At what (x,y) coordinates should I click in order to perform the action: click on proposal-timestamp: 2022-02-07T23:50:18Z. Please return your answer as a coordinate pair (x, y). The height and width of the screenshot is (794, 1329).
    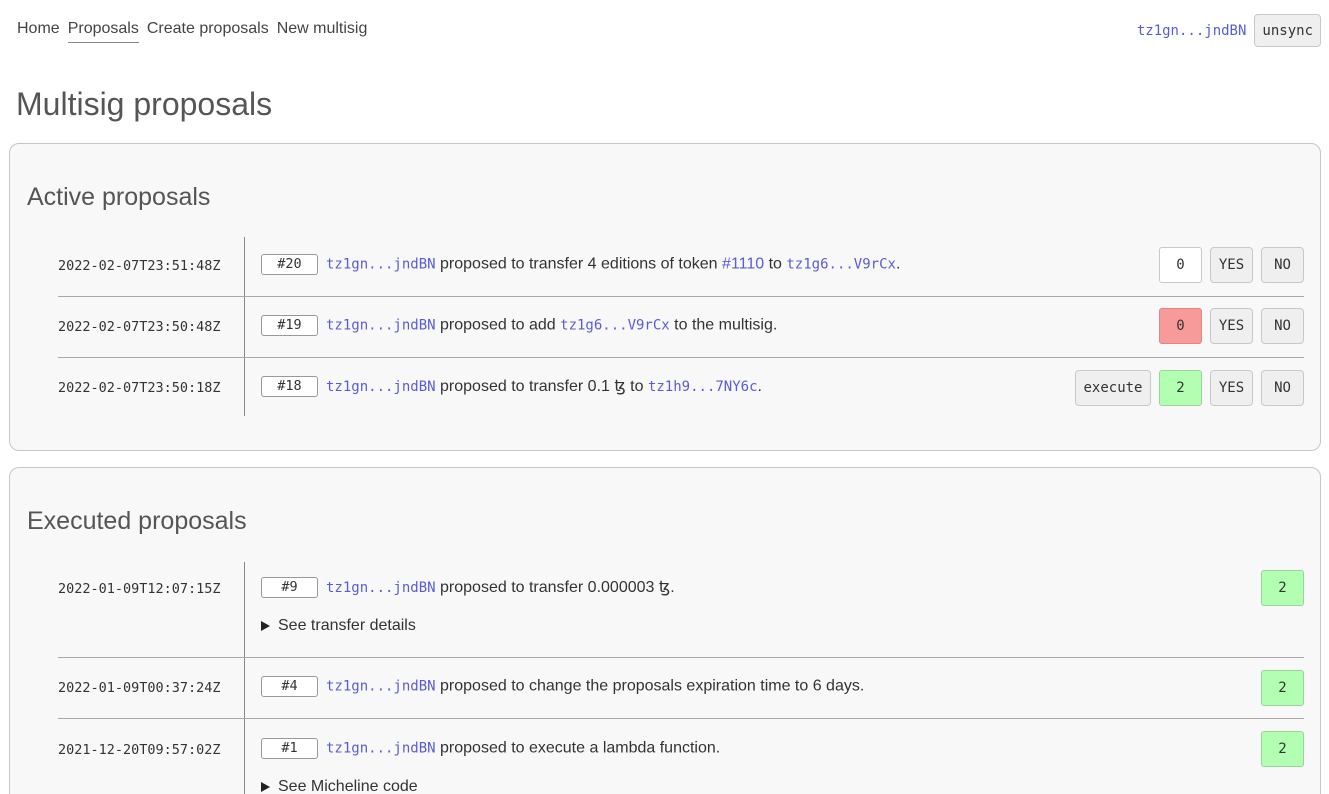
    Looking at the image, I should click on (139, 388).